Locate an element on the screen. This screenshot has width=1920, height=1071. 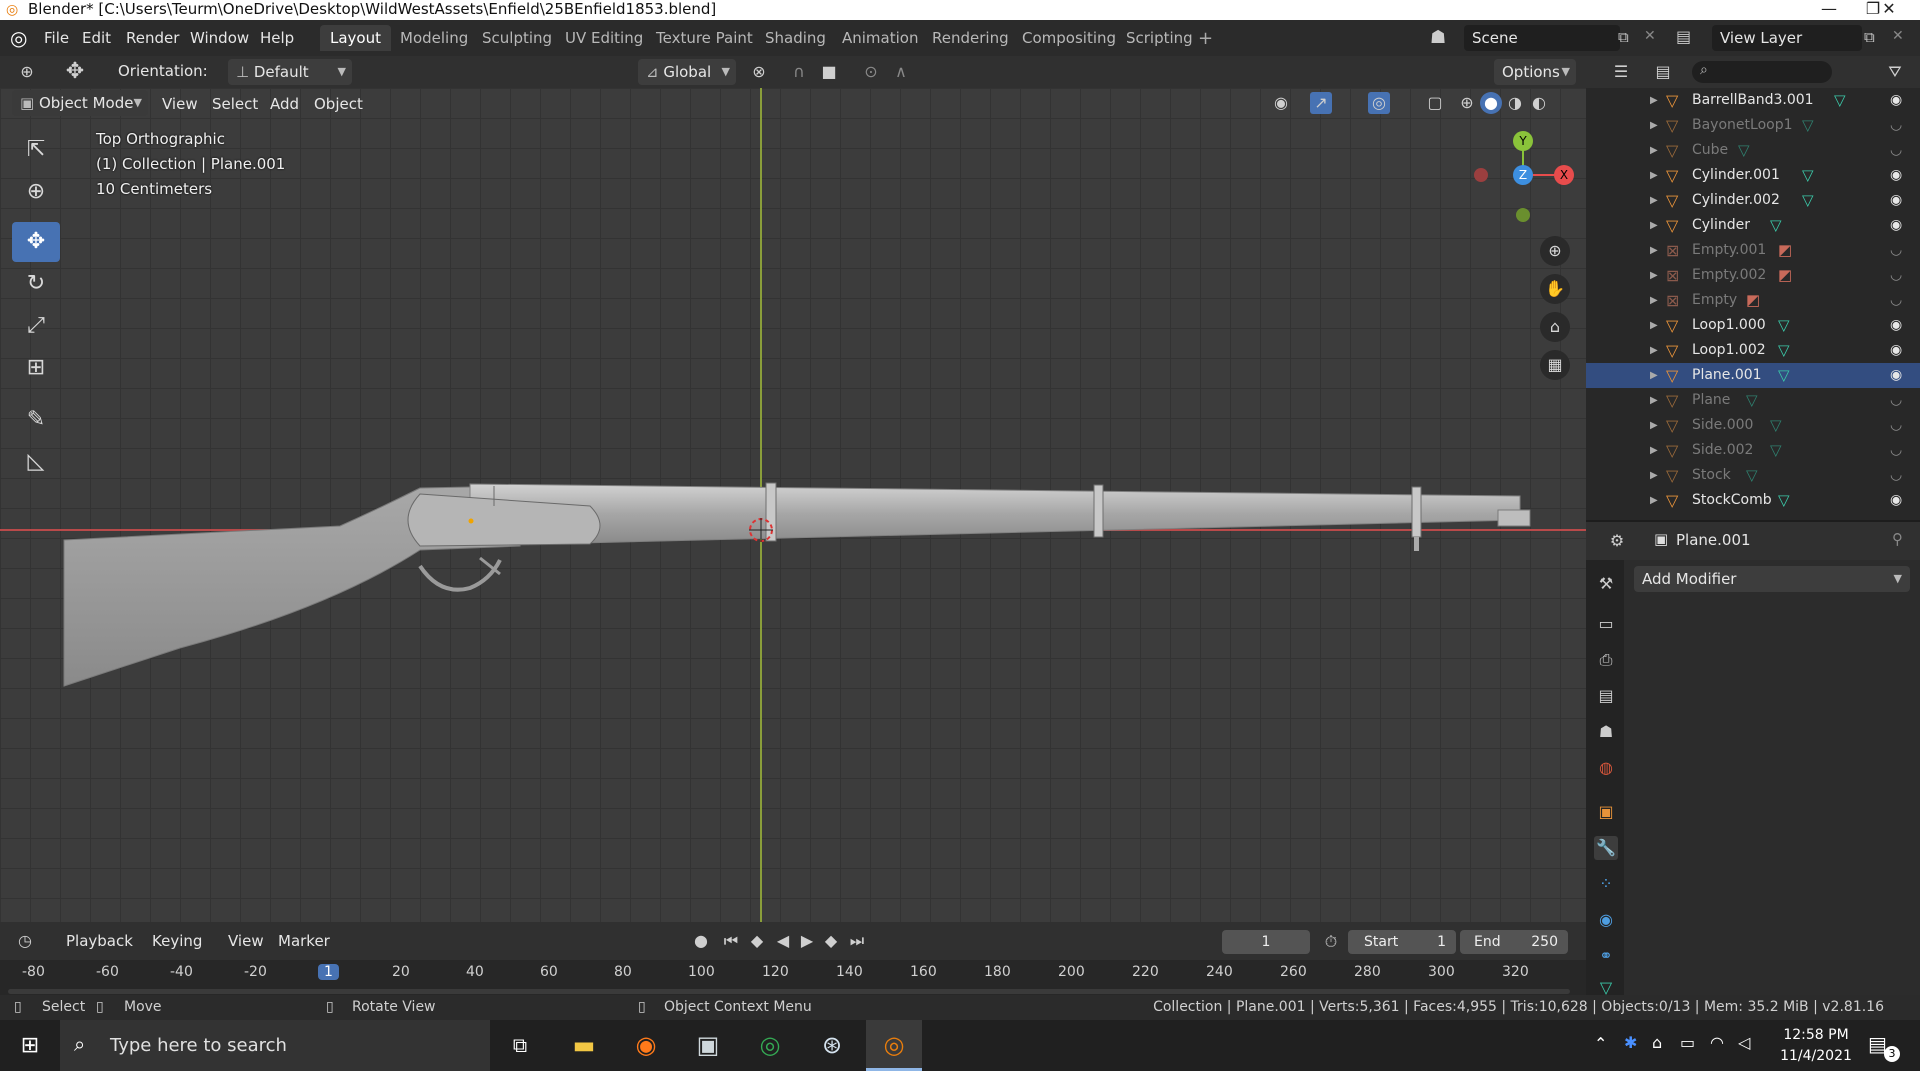
tab-animation: Animation is located at coordinates (880, 38).